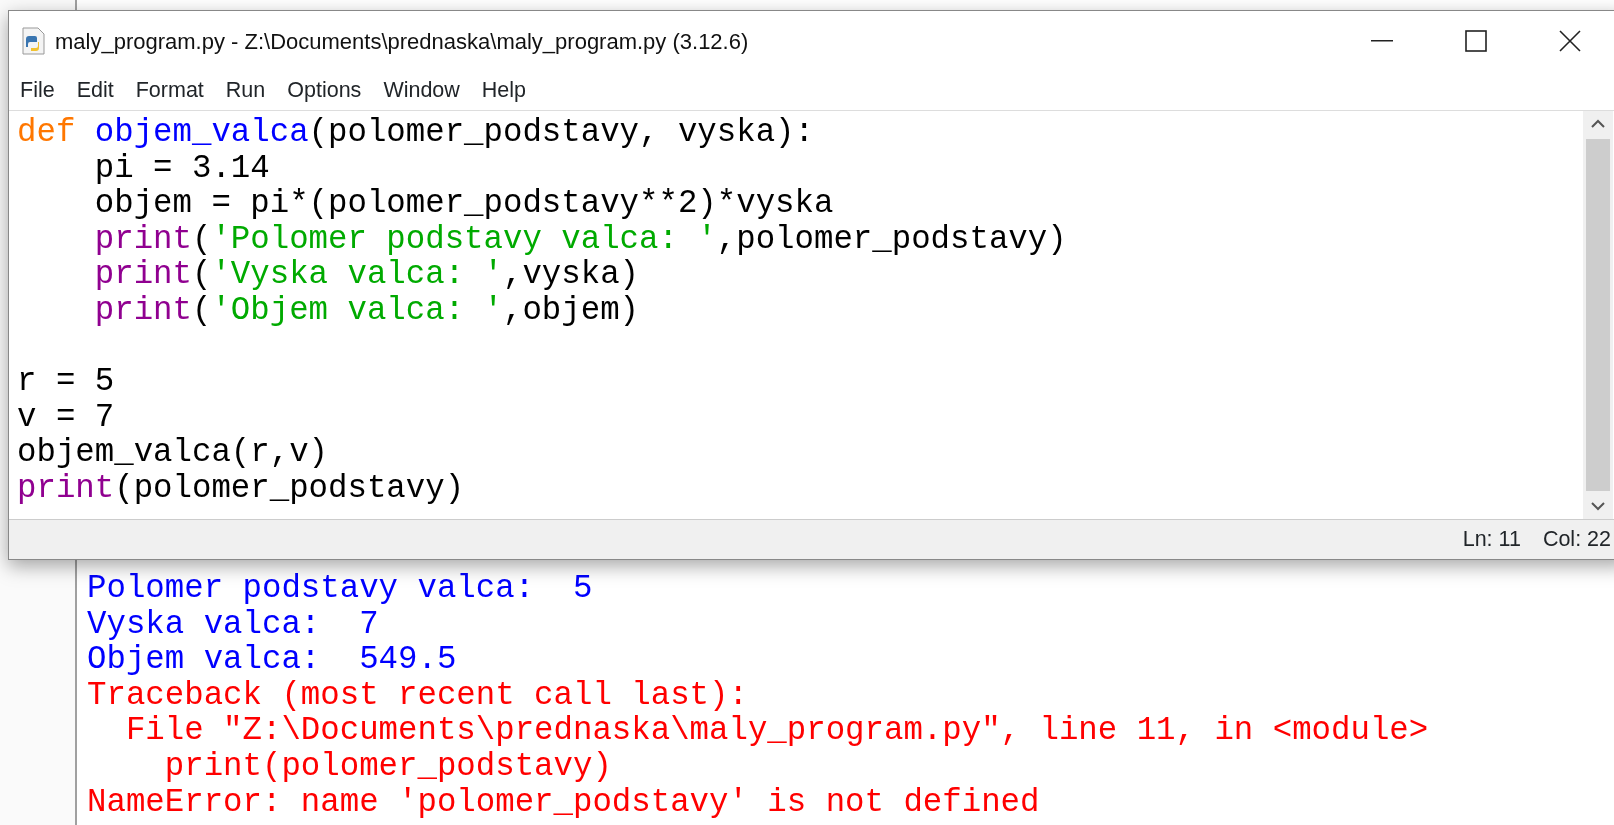 The image size is (1614, 825). I want to click on code-line: v = 7, so click(66, 417).